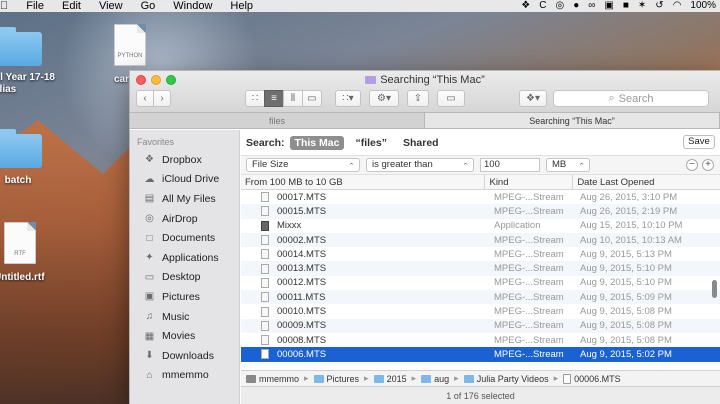 This screenshot has height=404, width=720. I want to click on video-file-icon, so click(265, 325).